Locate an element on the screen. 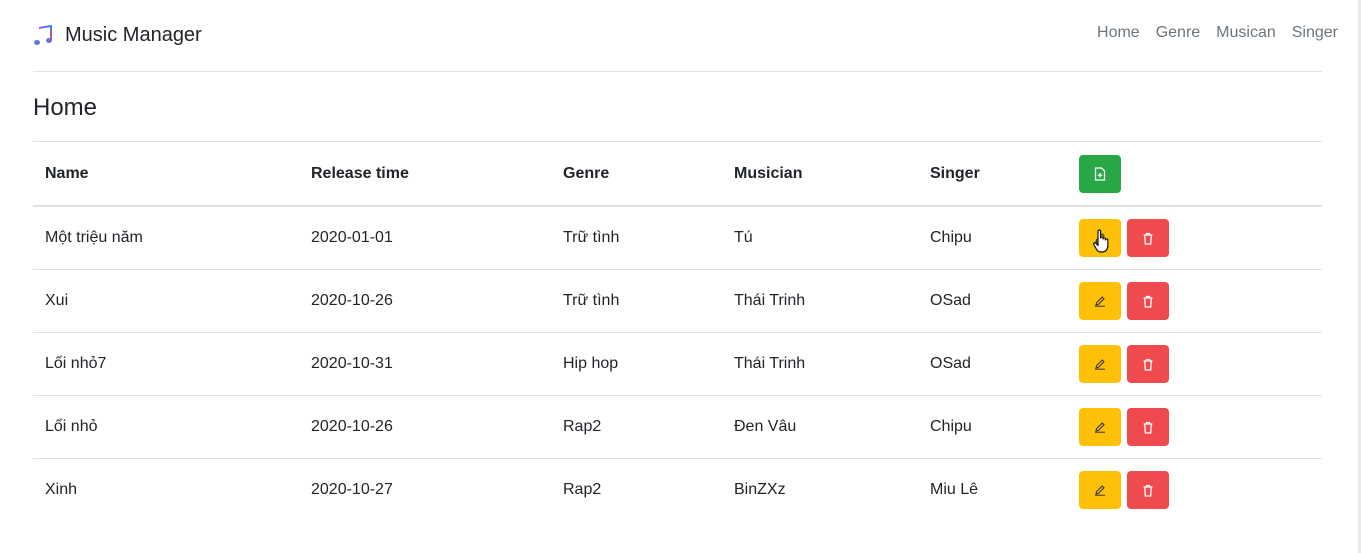  cell-singer: Miu Lê is located at coordinates (954, 489).